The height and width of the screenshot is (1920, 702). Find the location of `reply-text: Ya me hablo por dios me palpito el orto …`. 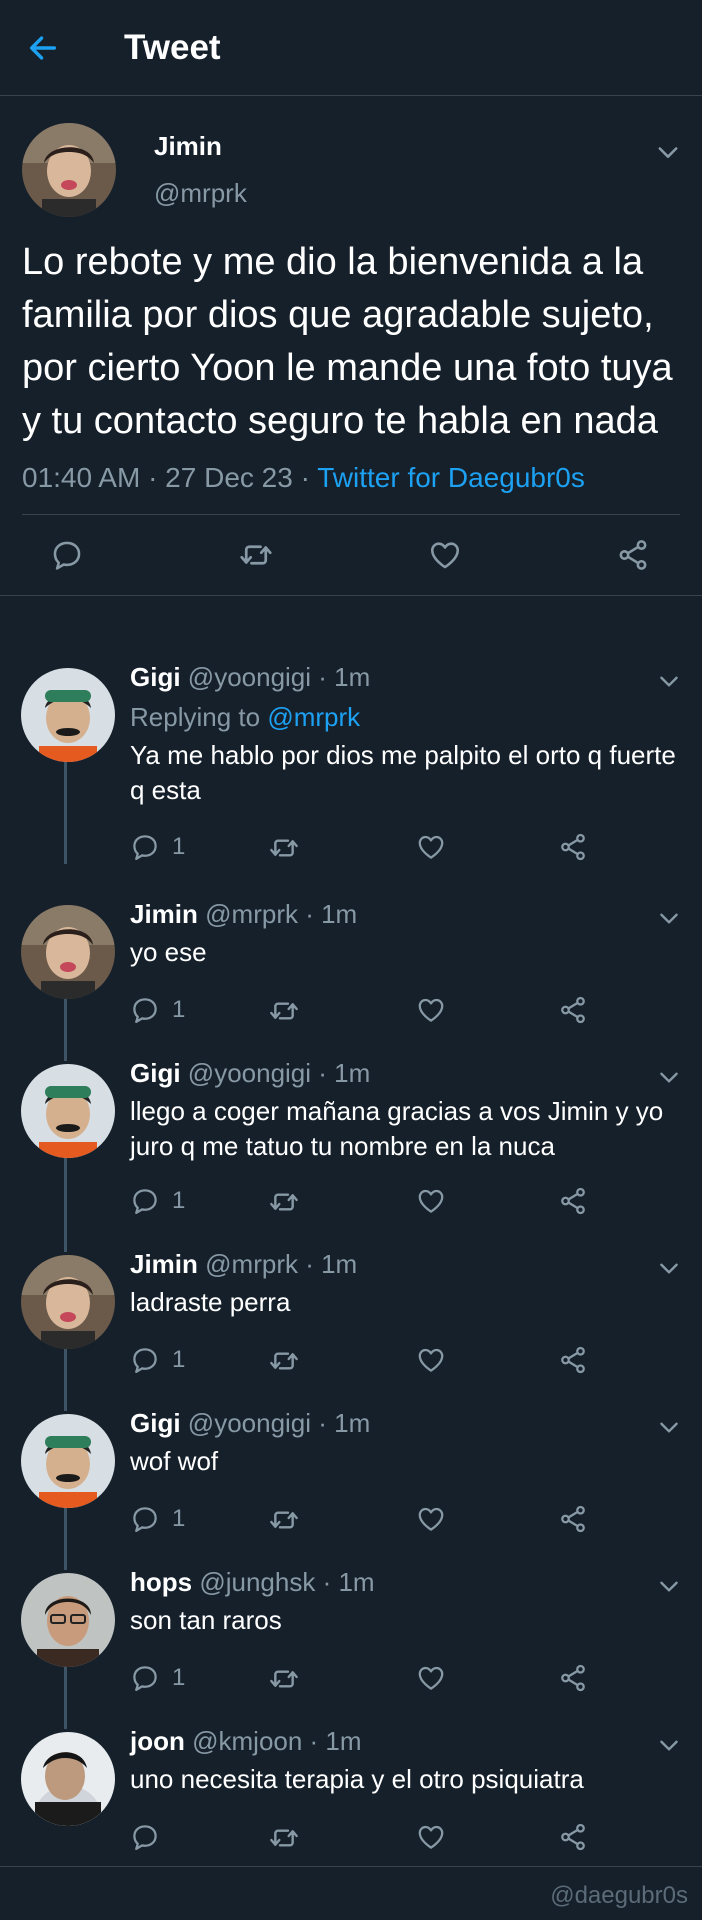

reply-text: Ya me hablo por dios me palpito el orto … is located at coordinates (403, 772).